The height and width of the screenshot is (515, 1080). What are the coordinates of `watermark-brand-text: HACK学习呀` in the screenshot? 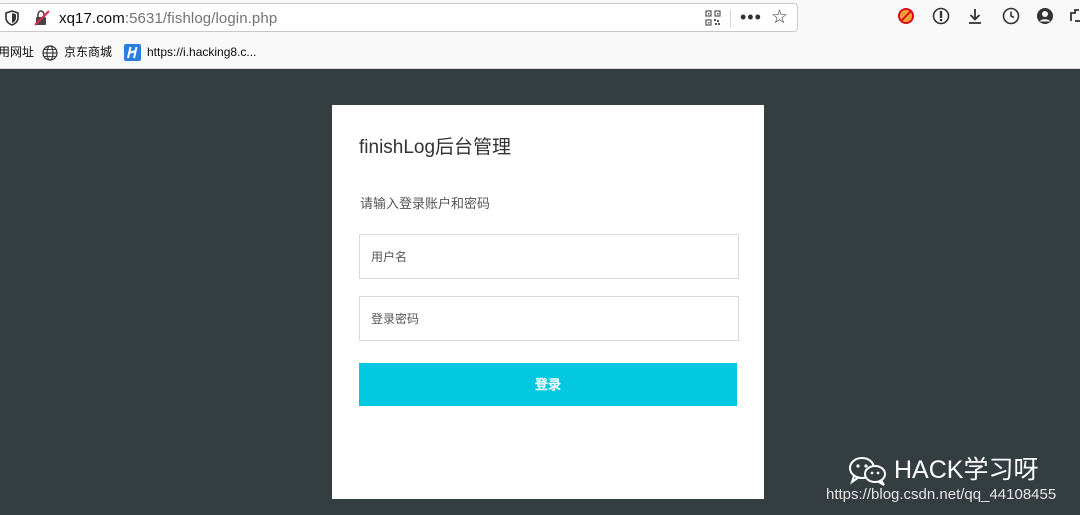 It's located at (966, 470).